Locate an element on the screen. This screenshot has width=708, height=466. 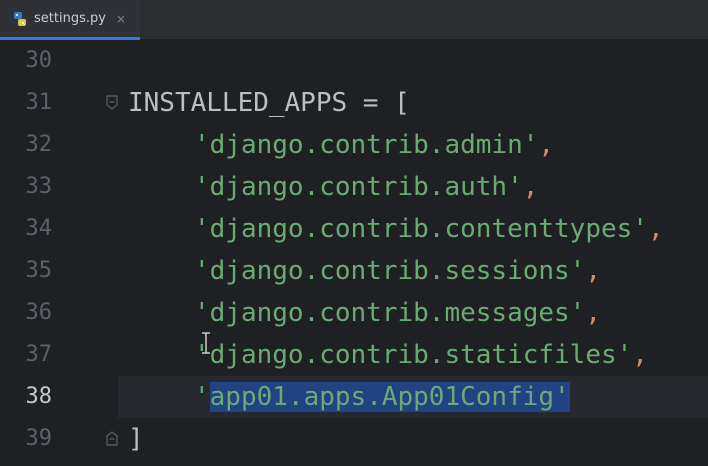
fold-icon is located at coordinates (112, 103).